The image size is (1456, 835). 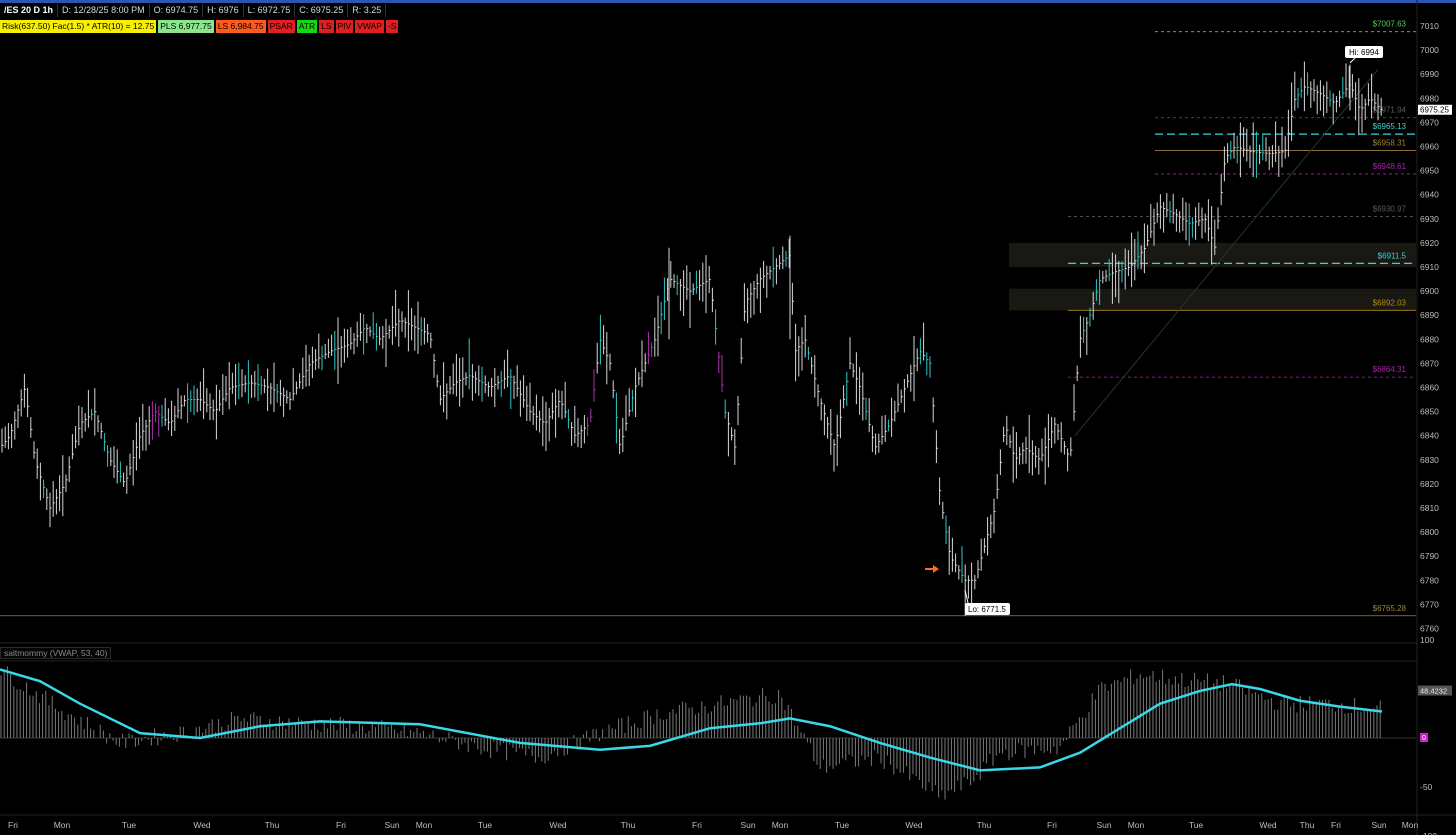 What do you see at coordinates (1390, 369) in the screenshot?
I see `level-label-8: $6864.31` at bounding box center [1390, 369].